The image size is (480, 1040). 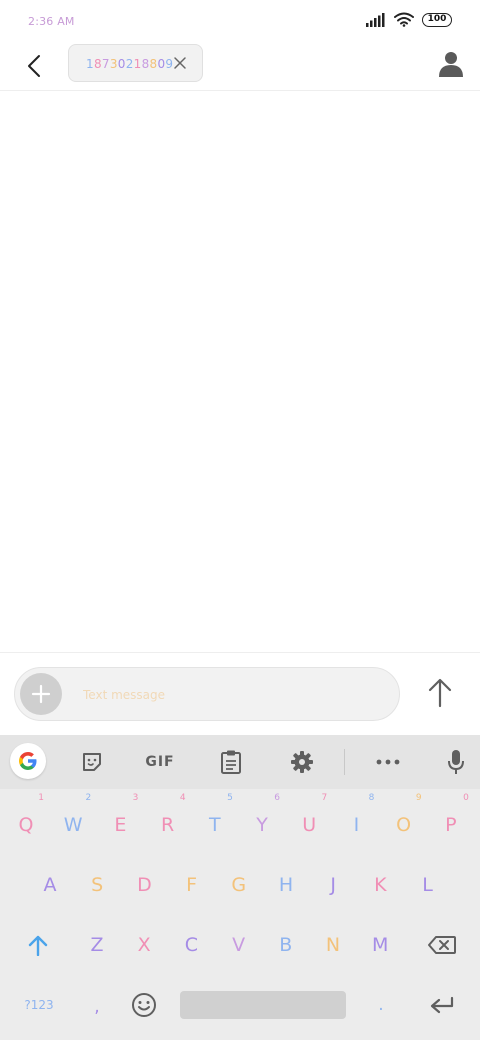 What do you see at coordinates (182, 798) in the screenshot?
I see `key-hint: 4` at bounding box center [182, 798].